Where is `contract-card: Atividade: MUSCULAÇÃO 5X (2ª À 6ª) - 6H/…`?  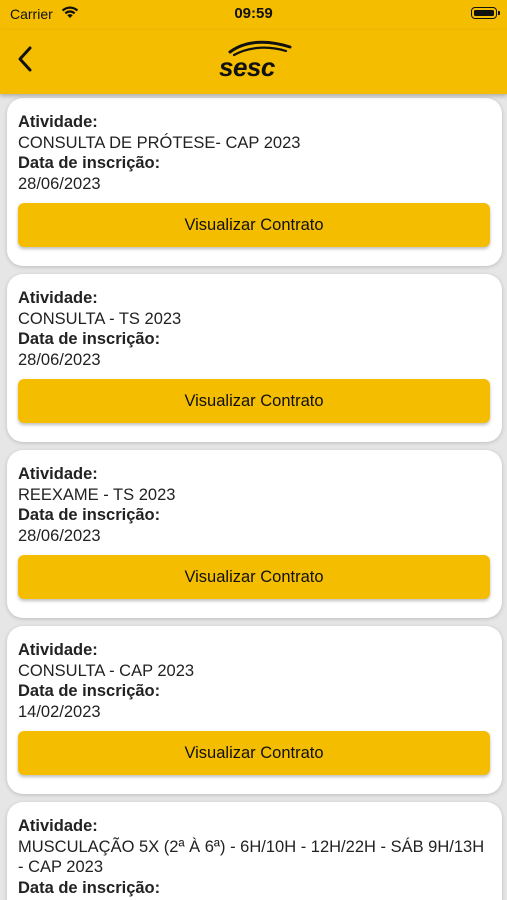
contract-card: Atividade: MUSCULAÇÃO 5X (2ª À 6ª) - 6H/… is located at coordinates (254, 851).